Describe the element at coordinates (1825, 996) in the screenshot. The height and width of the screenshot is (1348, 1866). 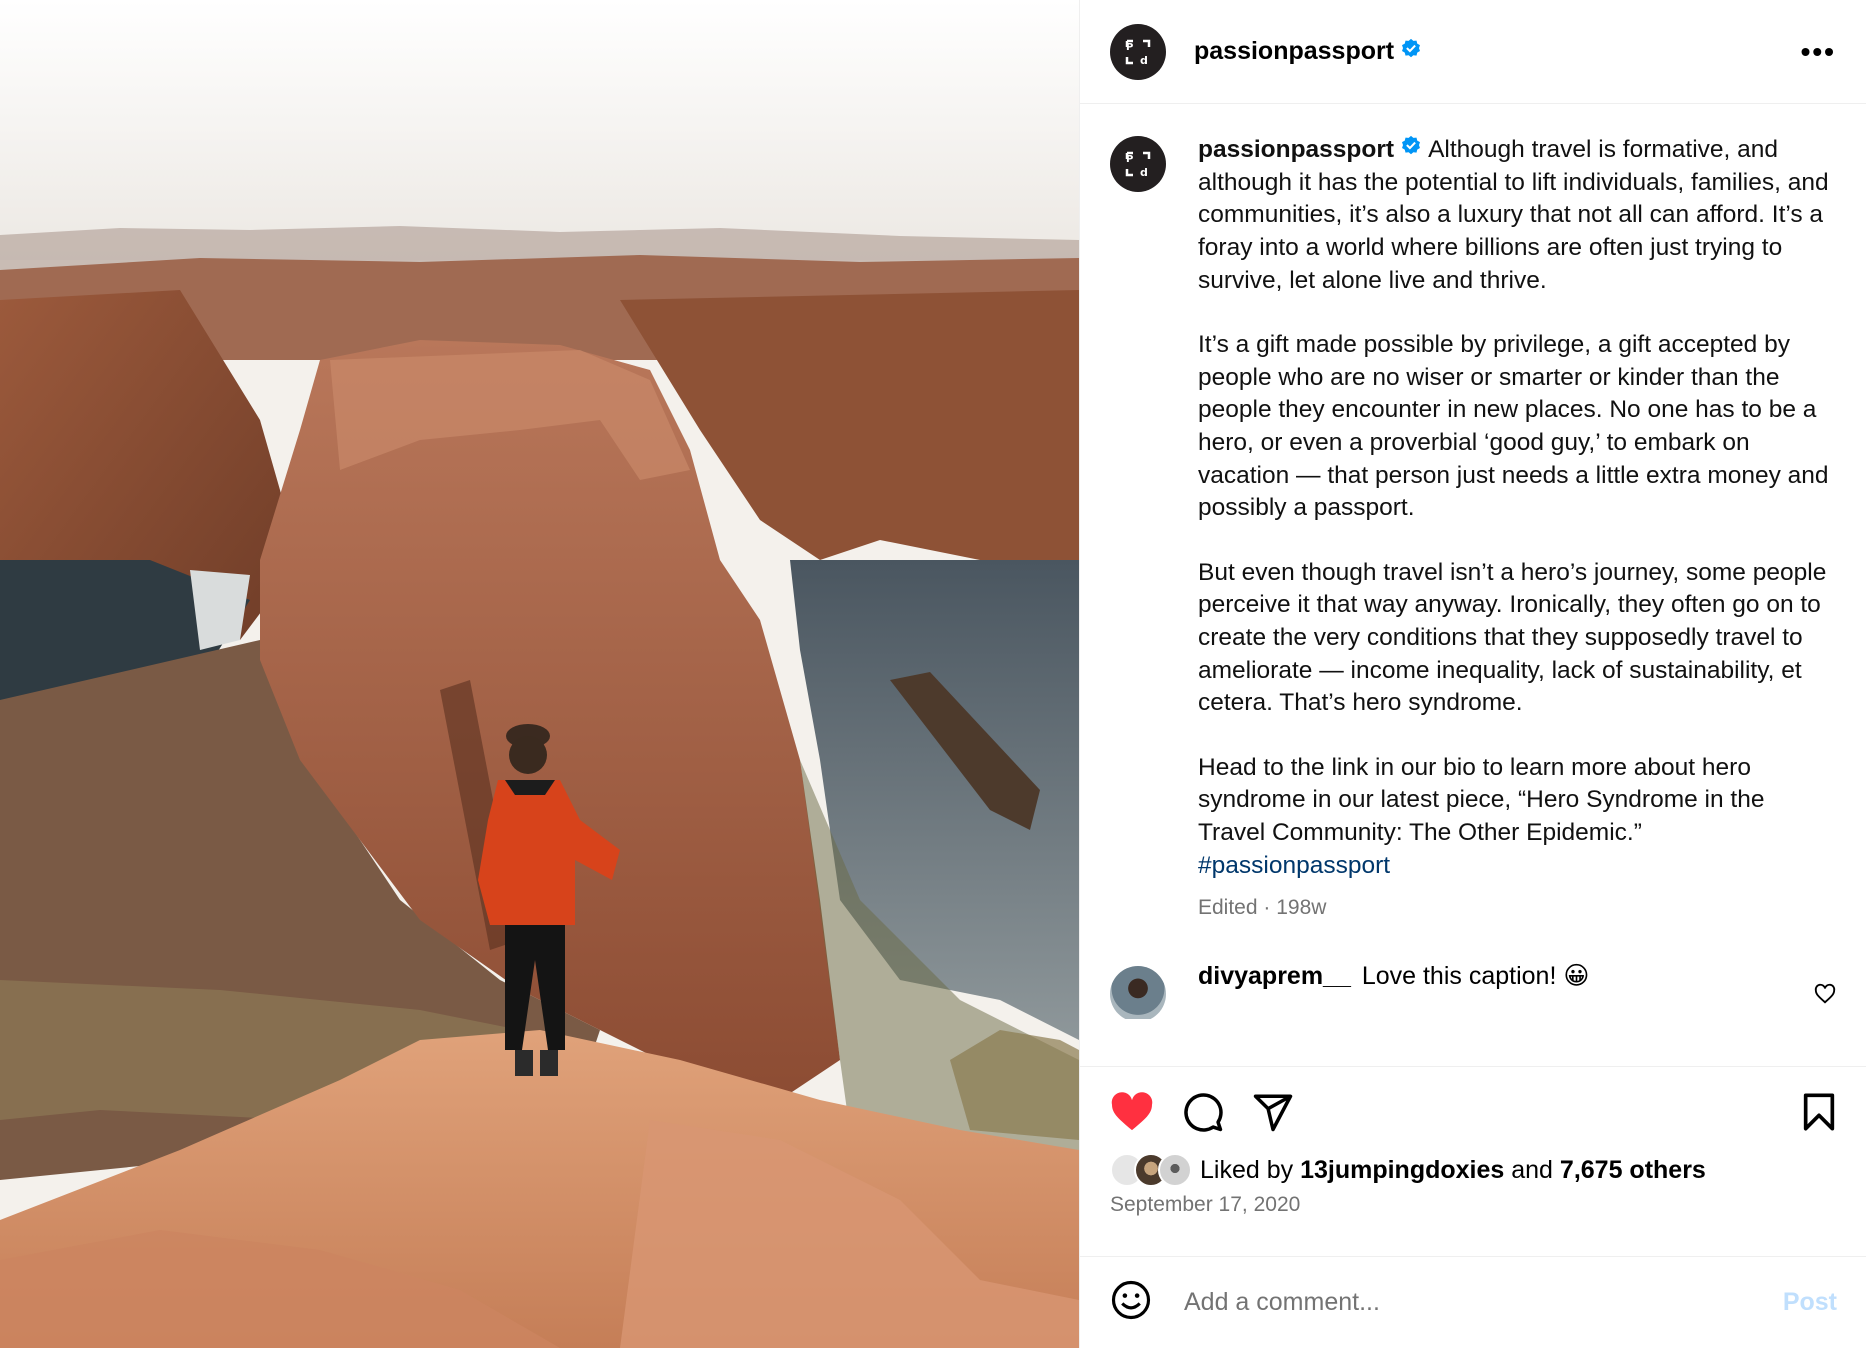
I see `comment-like-icon` at that location.